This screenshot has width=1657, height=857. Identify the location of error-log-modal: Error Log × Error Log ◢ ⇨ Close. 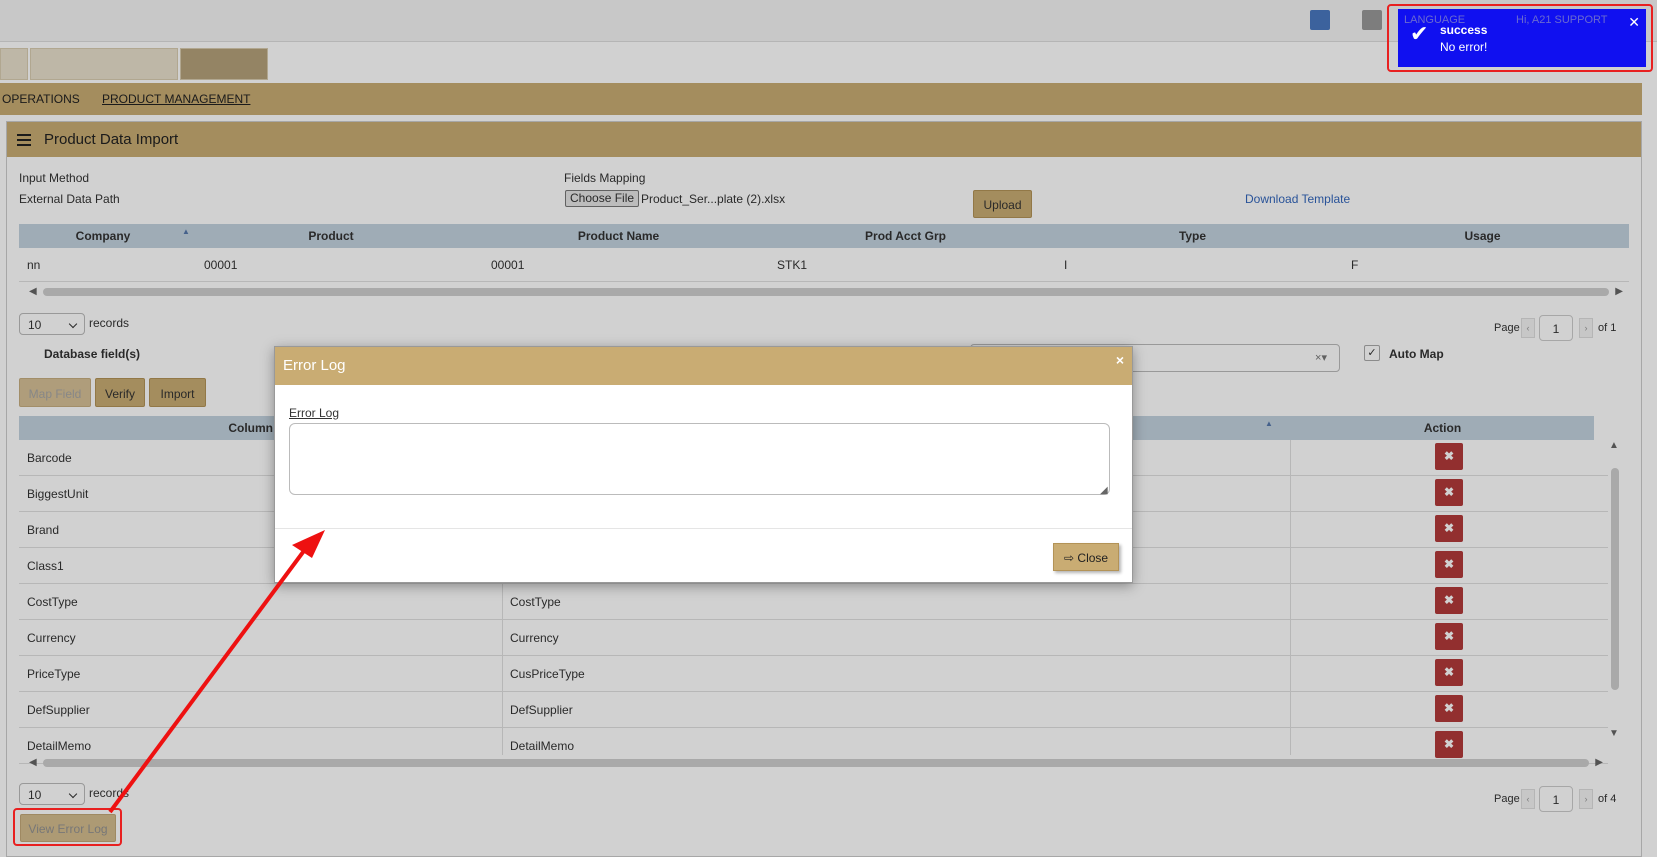
(703, 464).